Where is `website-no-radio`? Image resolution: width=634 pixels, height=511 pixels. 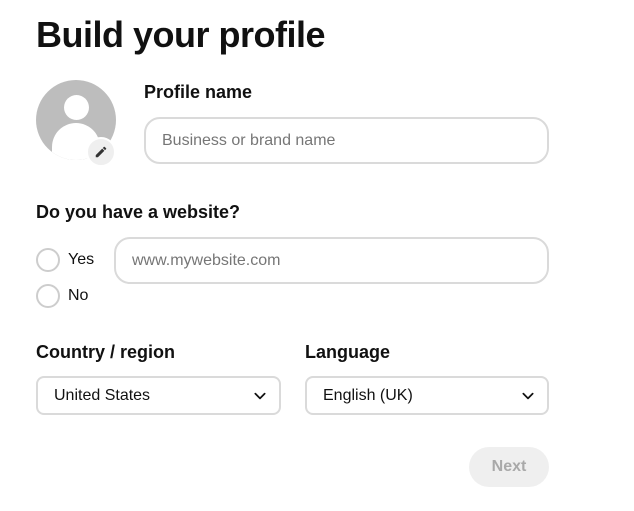 website-no-radio is located at coordinates (48, 296).